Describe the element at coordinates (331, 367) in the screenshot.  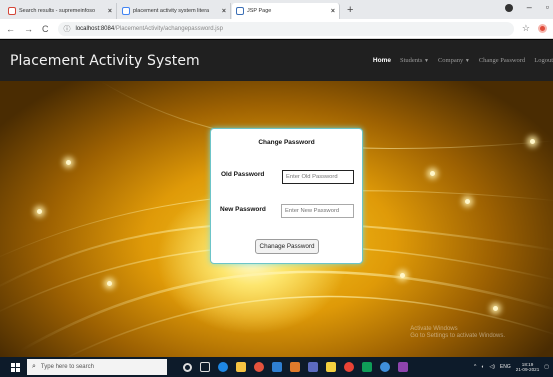
I see `sticky-notes-icon` at that location.